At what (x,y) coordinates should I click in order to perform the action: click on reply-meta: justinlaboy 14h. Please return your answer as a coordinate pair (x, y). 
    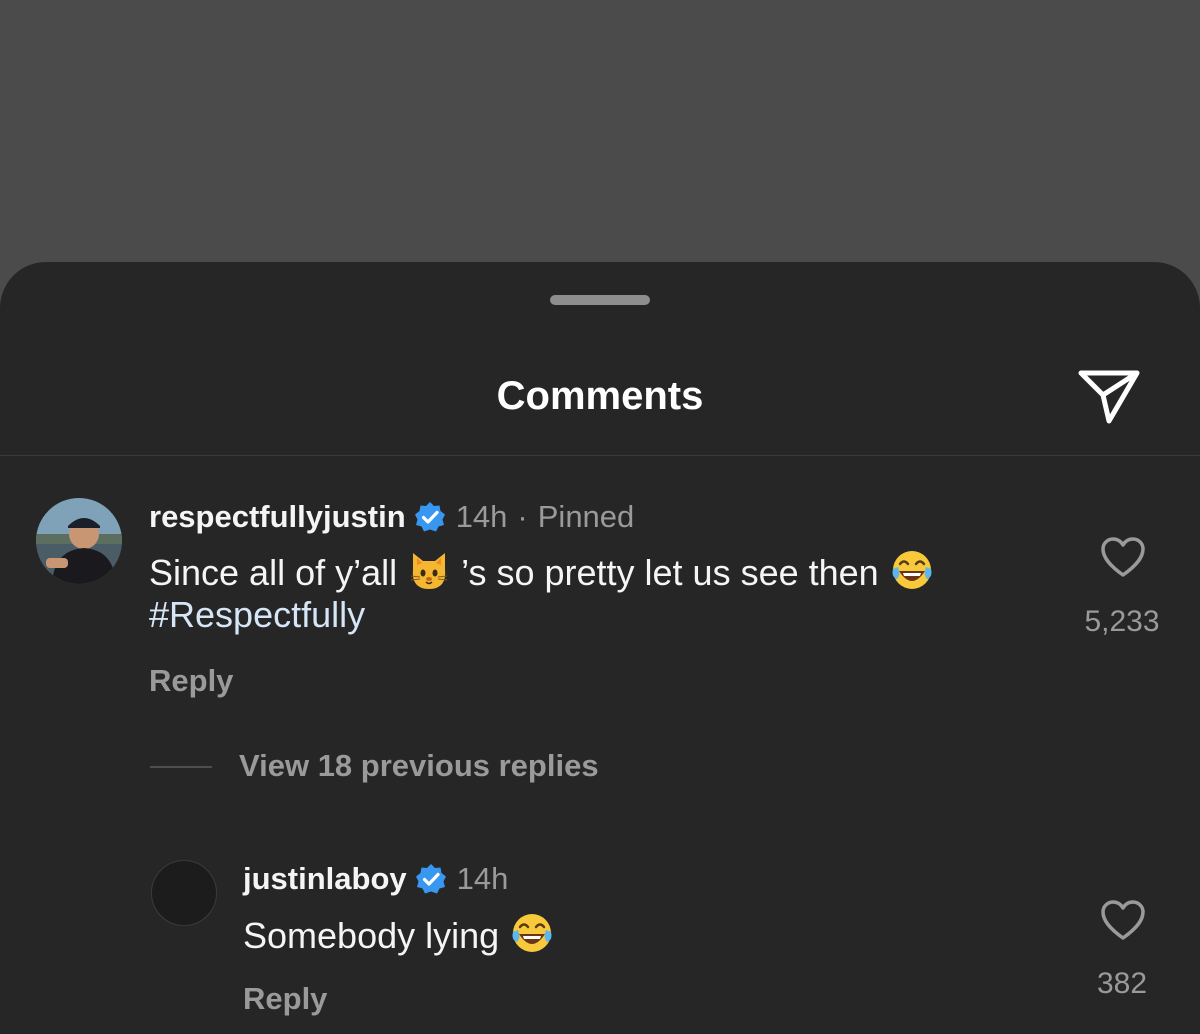
    Looking at the image, I should click on (375, 879).